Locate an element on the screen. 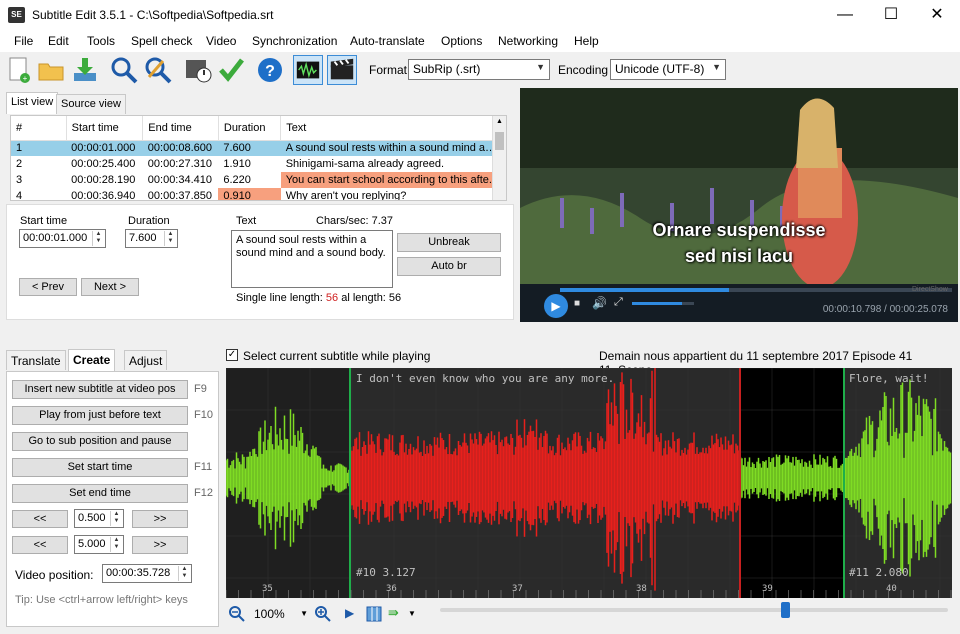 The height and width of the screenshot is (634, 960). menu-spell-check: Spell check is located at coordinates (161, 41).